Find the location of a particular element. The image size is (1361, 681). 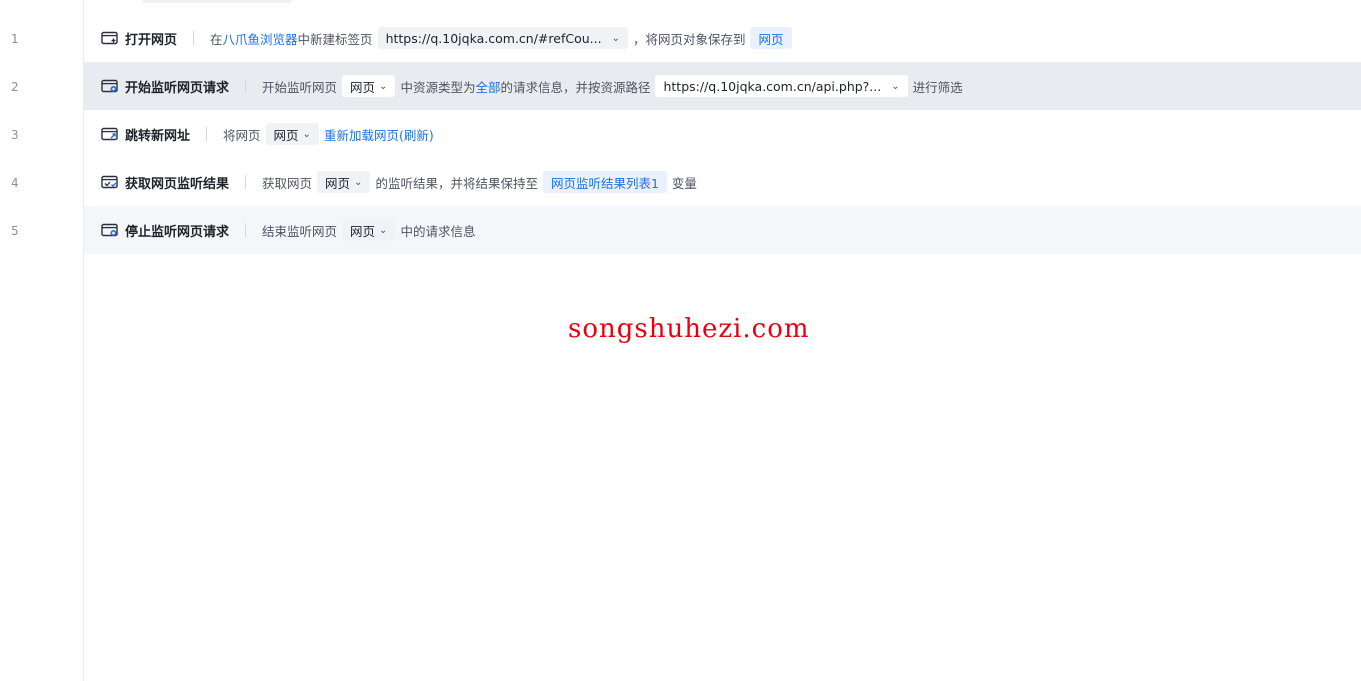

variable-chip: 网页监听结果列表1 is located at coordinates (604, 182).